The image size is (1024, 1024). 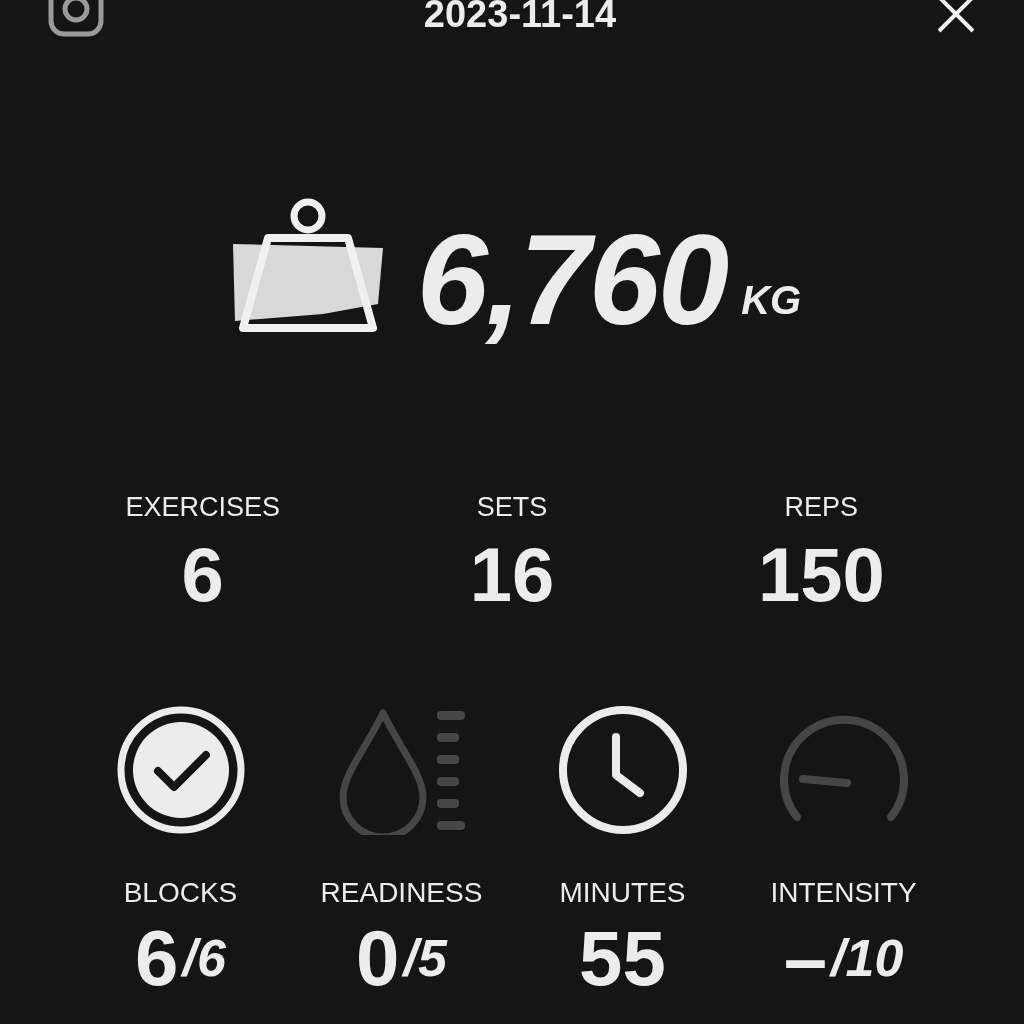 What do you see at coordinates (204, 958) in the screenshot?
I see `metric-total: /6` at bounding box center [204, 958].